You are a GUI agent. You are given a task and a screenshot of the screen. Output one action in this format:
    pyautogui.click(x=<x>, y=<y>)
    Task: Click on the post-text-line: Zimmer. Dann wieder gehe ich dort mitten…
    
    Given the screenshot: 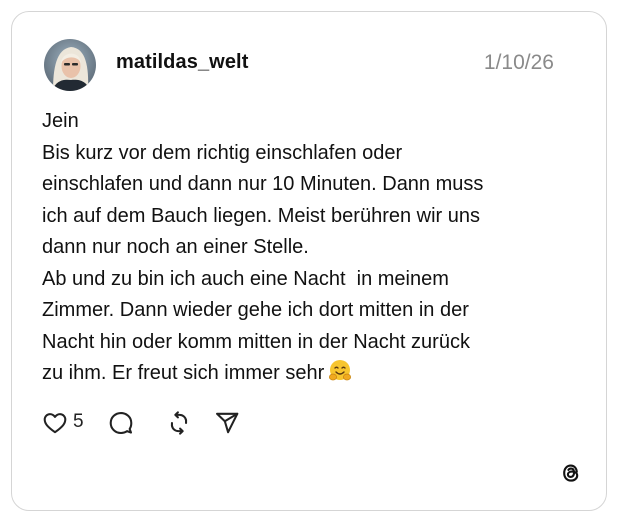 What is the action you would take?
    pyautogui.click(x=255, y=310)
    